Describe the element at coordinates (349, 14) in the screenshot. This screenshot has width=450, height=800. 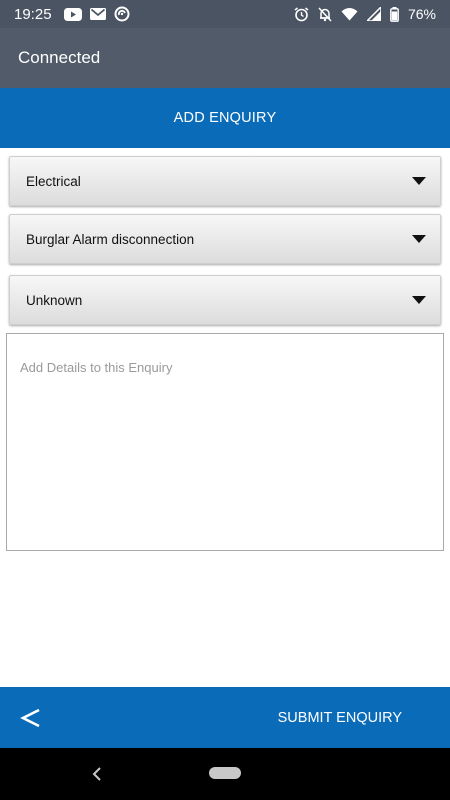
I see `wifi-icon` at that location.